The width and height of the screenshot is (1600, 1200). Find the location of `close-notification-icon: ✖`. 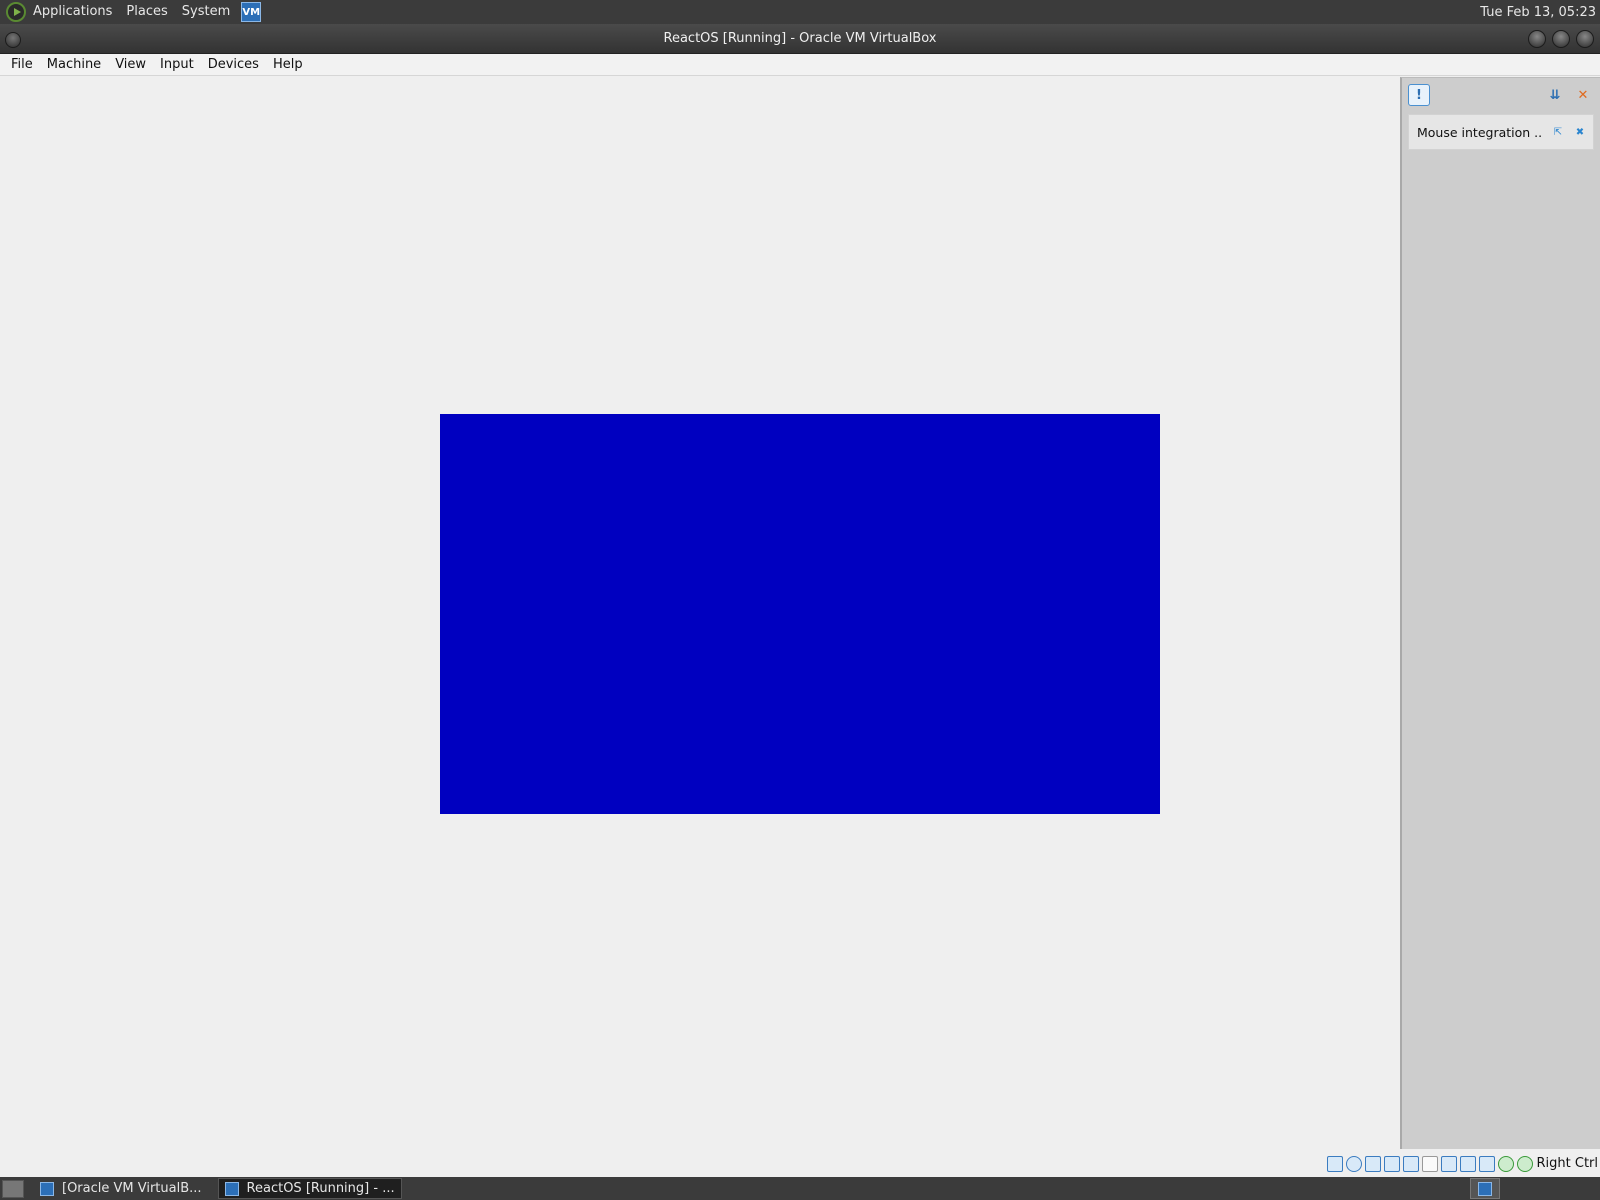

close-notification-icon: ✖ is located at coordinates (1580, 132).